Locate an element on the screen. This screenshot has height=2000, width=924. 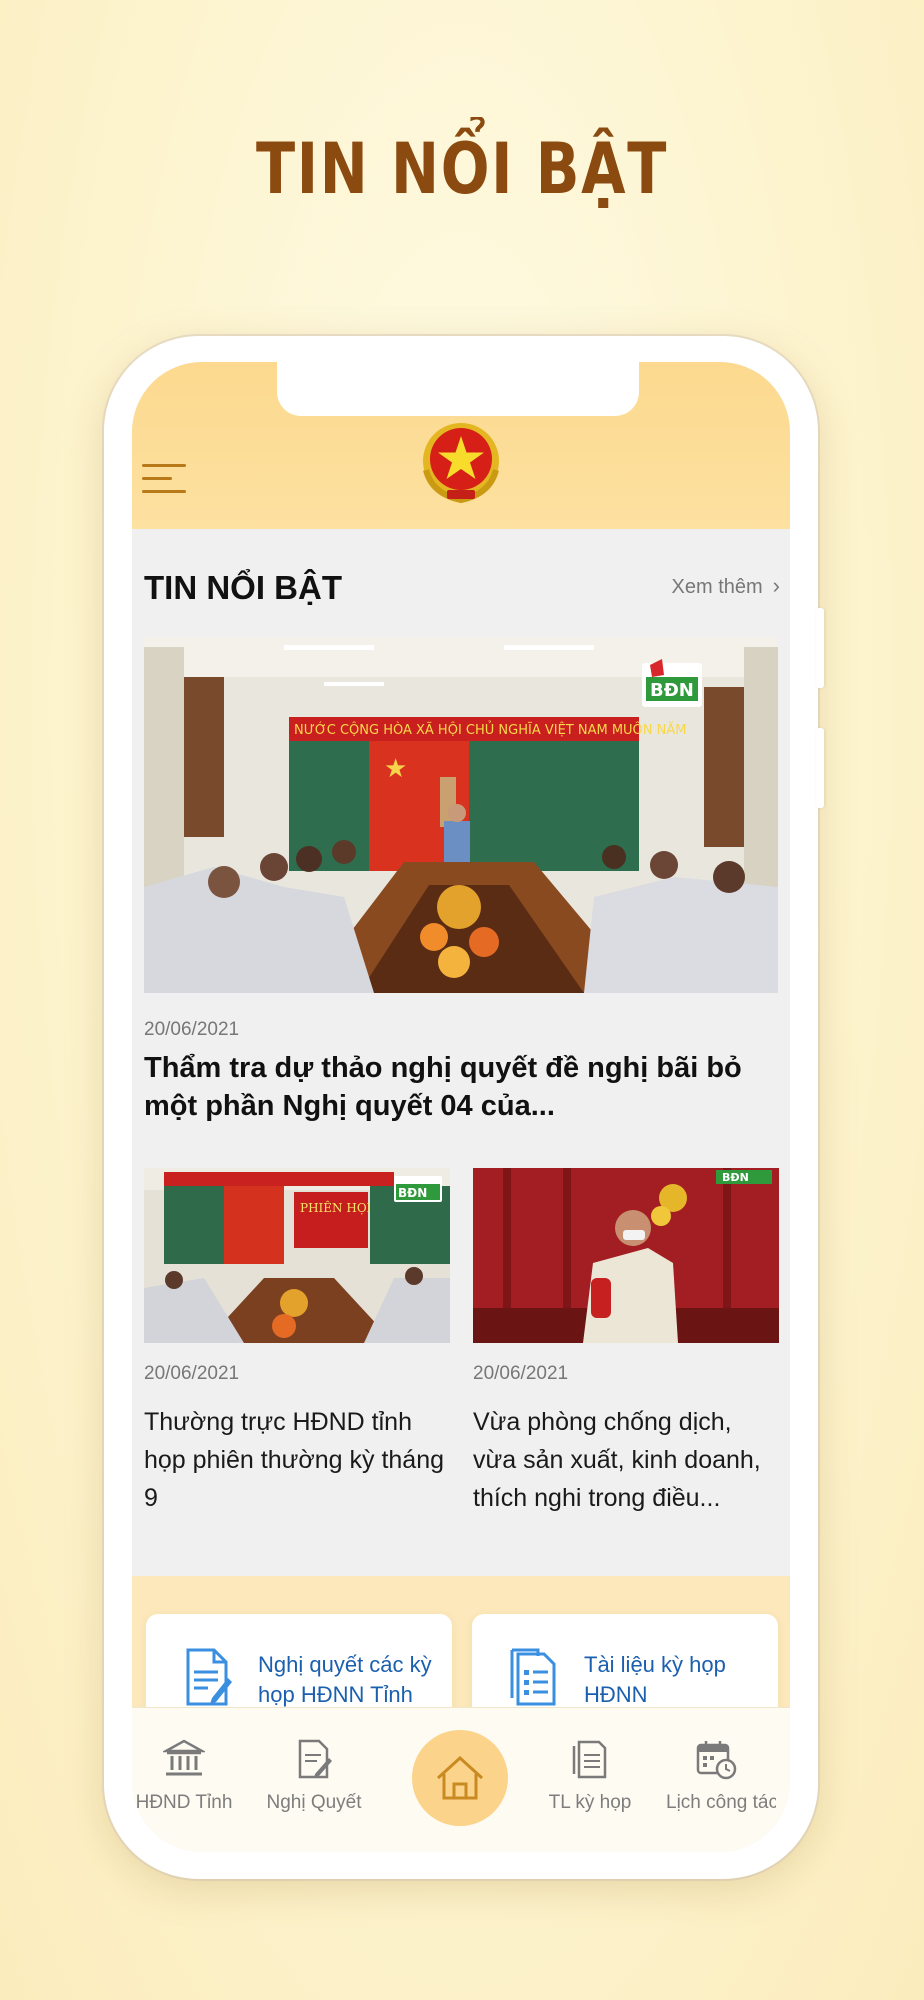
vietnam-national-emblem is located at coordinates (461, 463).